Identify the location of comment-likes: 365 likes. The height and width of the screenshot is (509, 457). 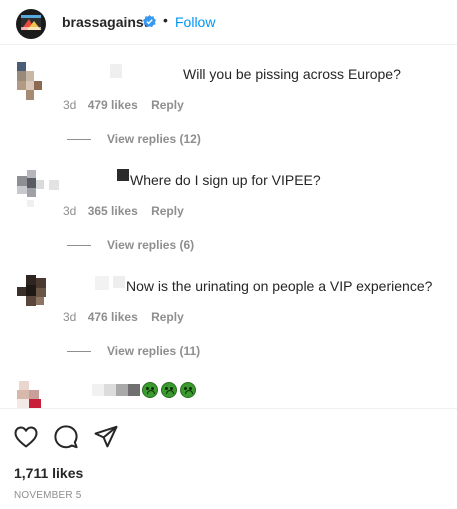
(113, 211).